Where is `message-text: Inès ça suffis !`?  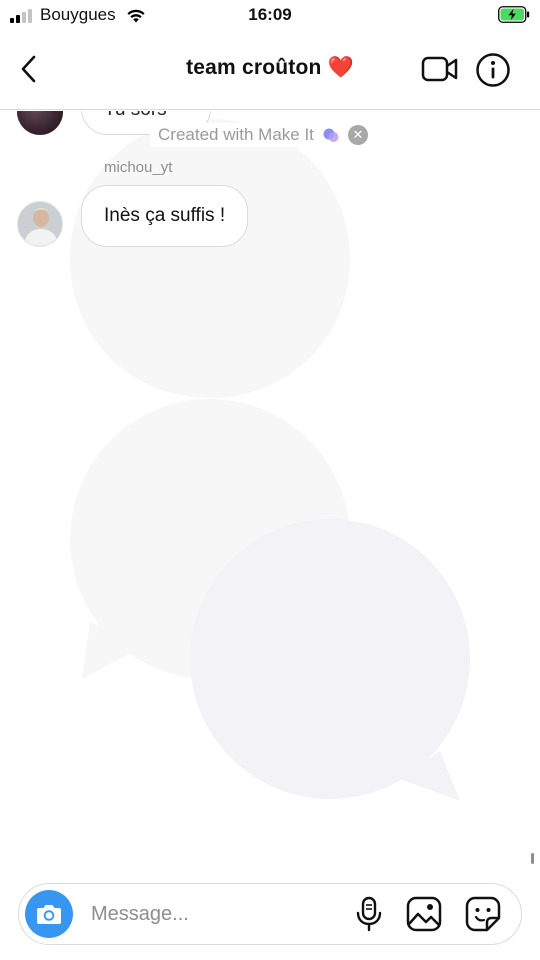
message-text: Inès ça suffis ! is located at coordinates (165, 215).